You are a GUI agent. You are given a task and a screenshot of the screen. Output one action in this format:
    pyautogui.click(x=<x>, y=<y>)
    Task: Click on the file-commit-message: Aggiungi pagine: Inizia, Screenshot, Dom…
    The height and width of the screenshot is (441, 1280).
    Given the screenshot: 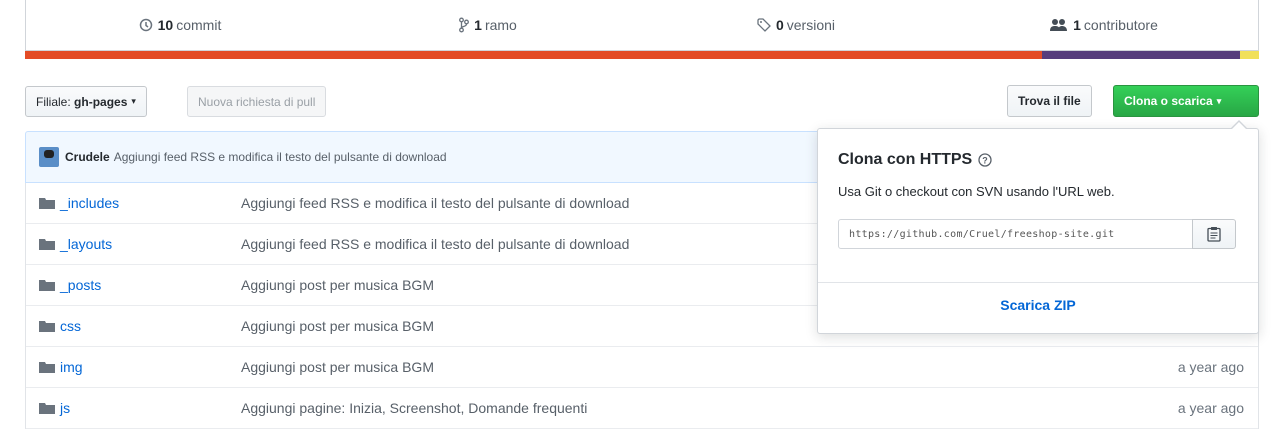 What is the action you would take?
    pyautogui.click(x=414, y=408)
    